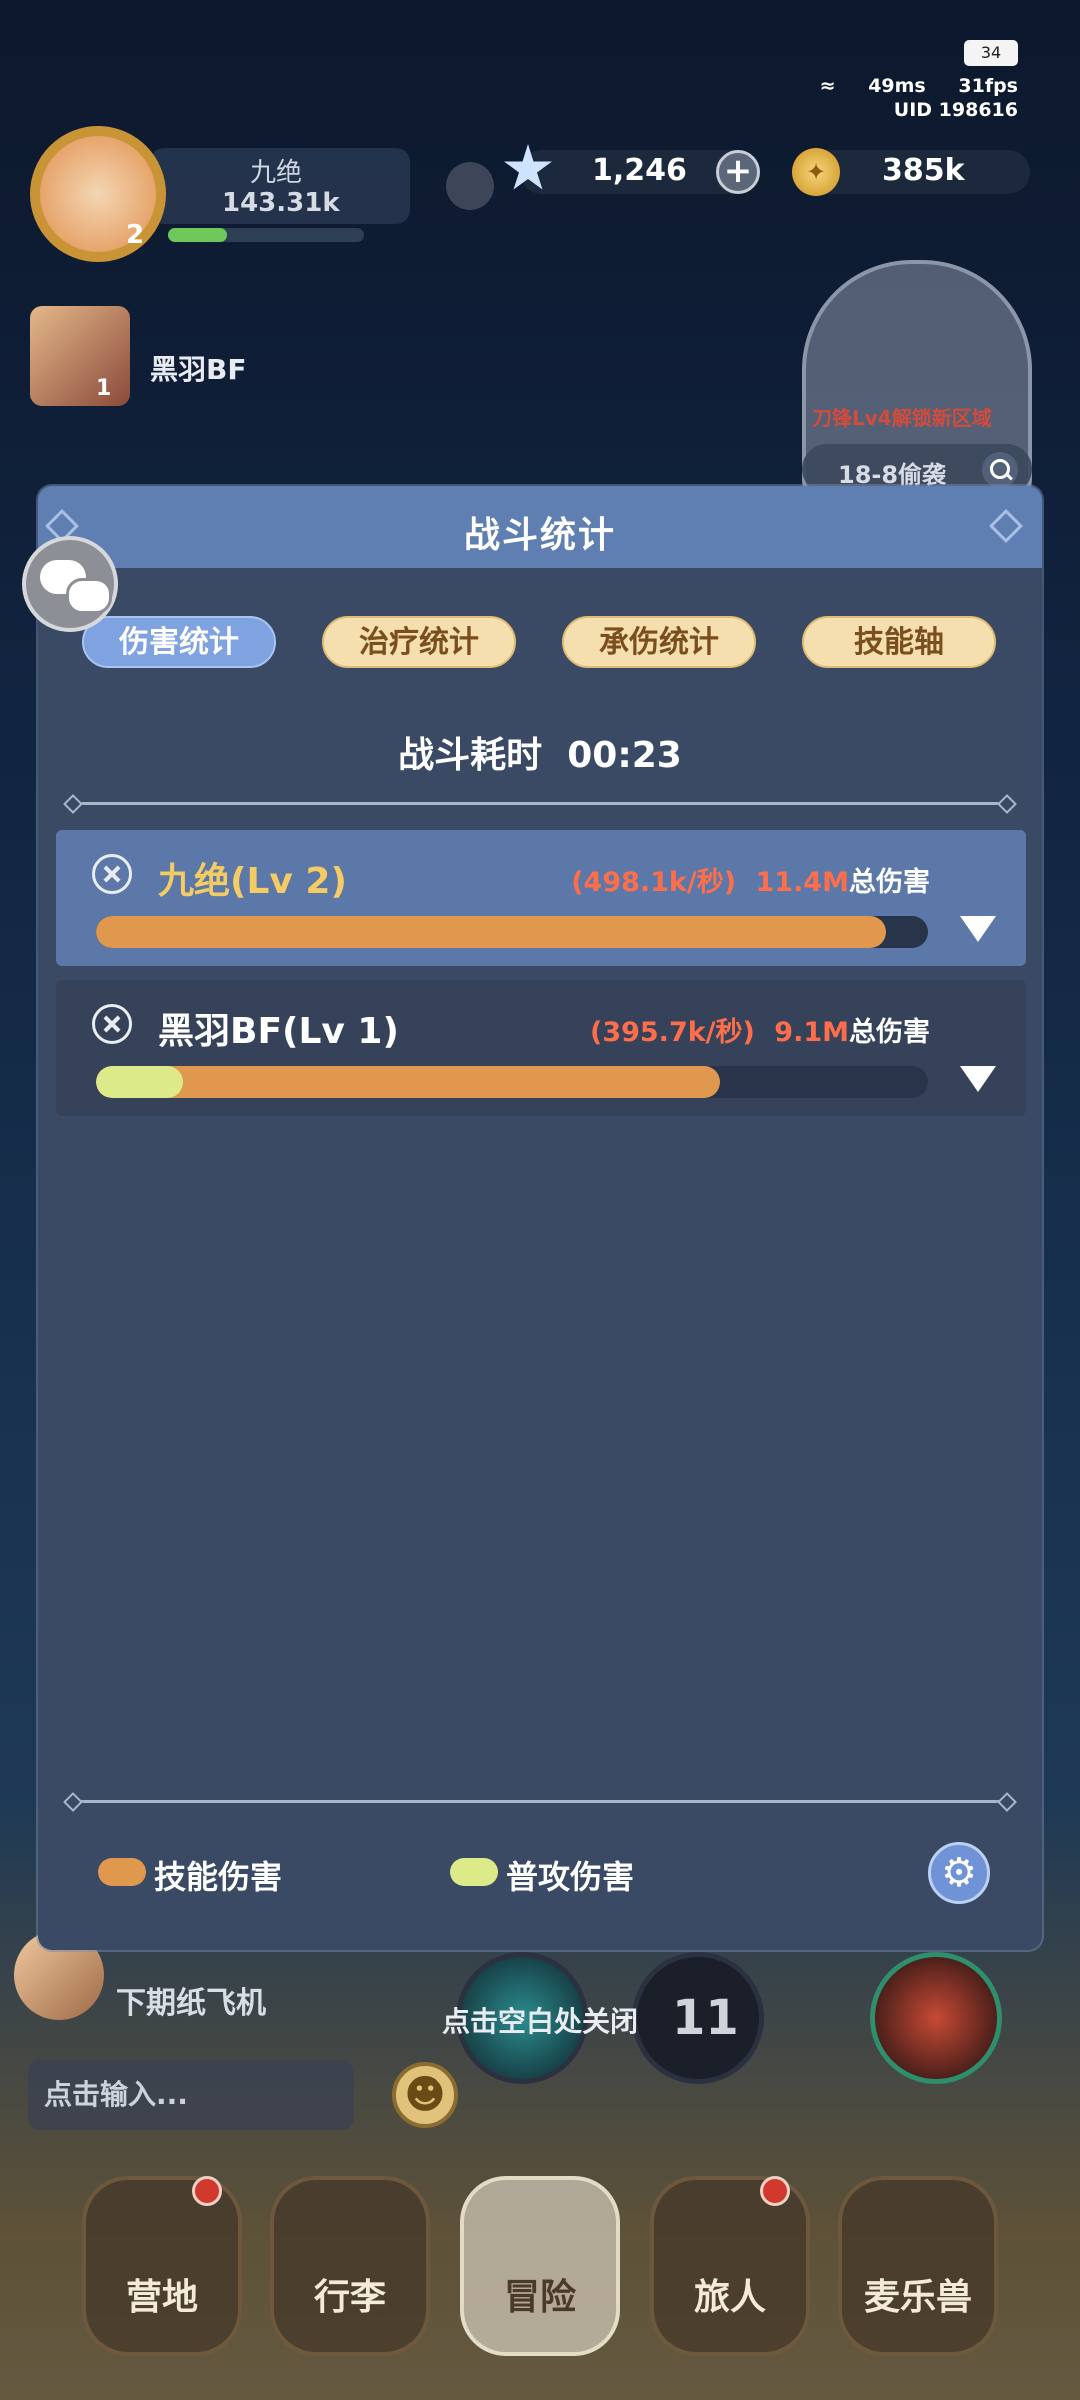 The height and width of the screenshot is (2400, 1080). I want to click on nav-pet-label: 麦乐兽, so click(917, 2297).